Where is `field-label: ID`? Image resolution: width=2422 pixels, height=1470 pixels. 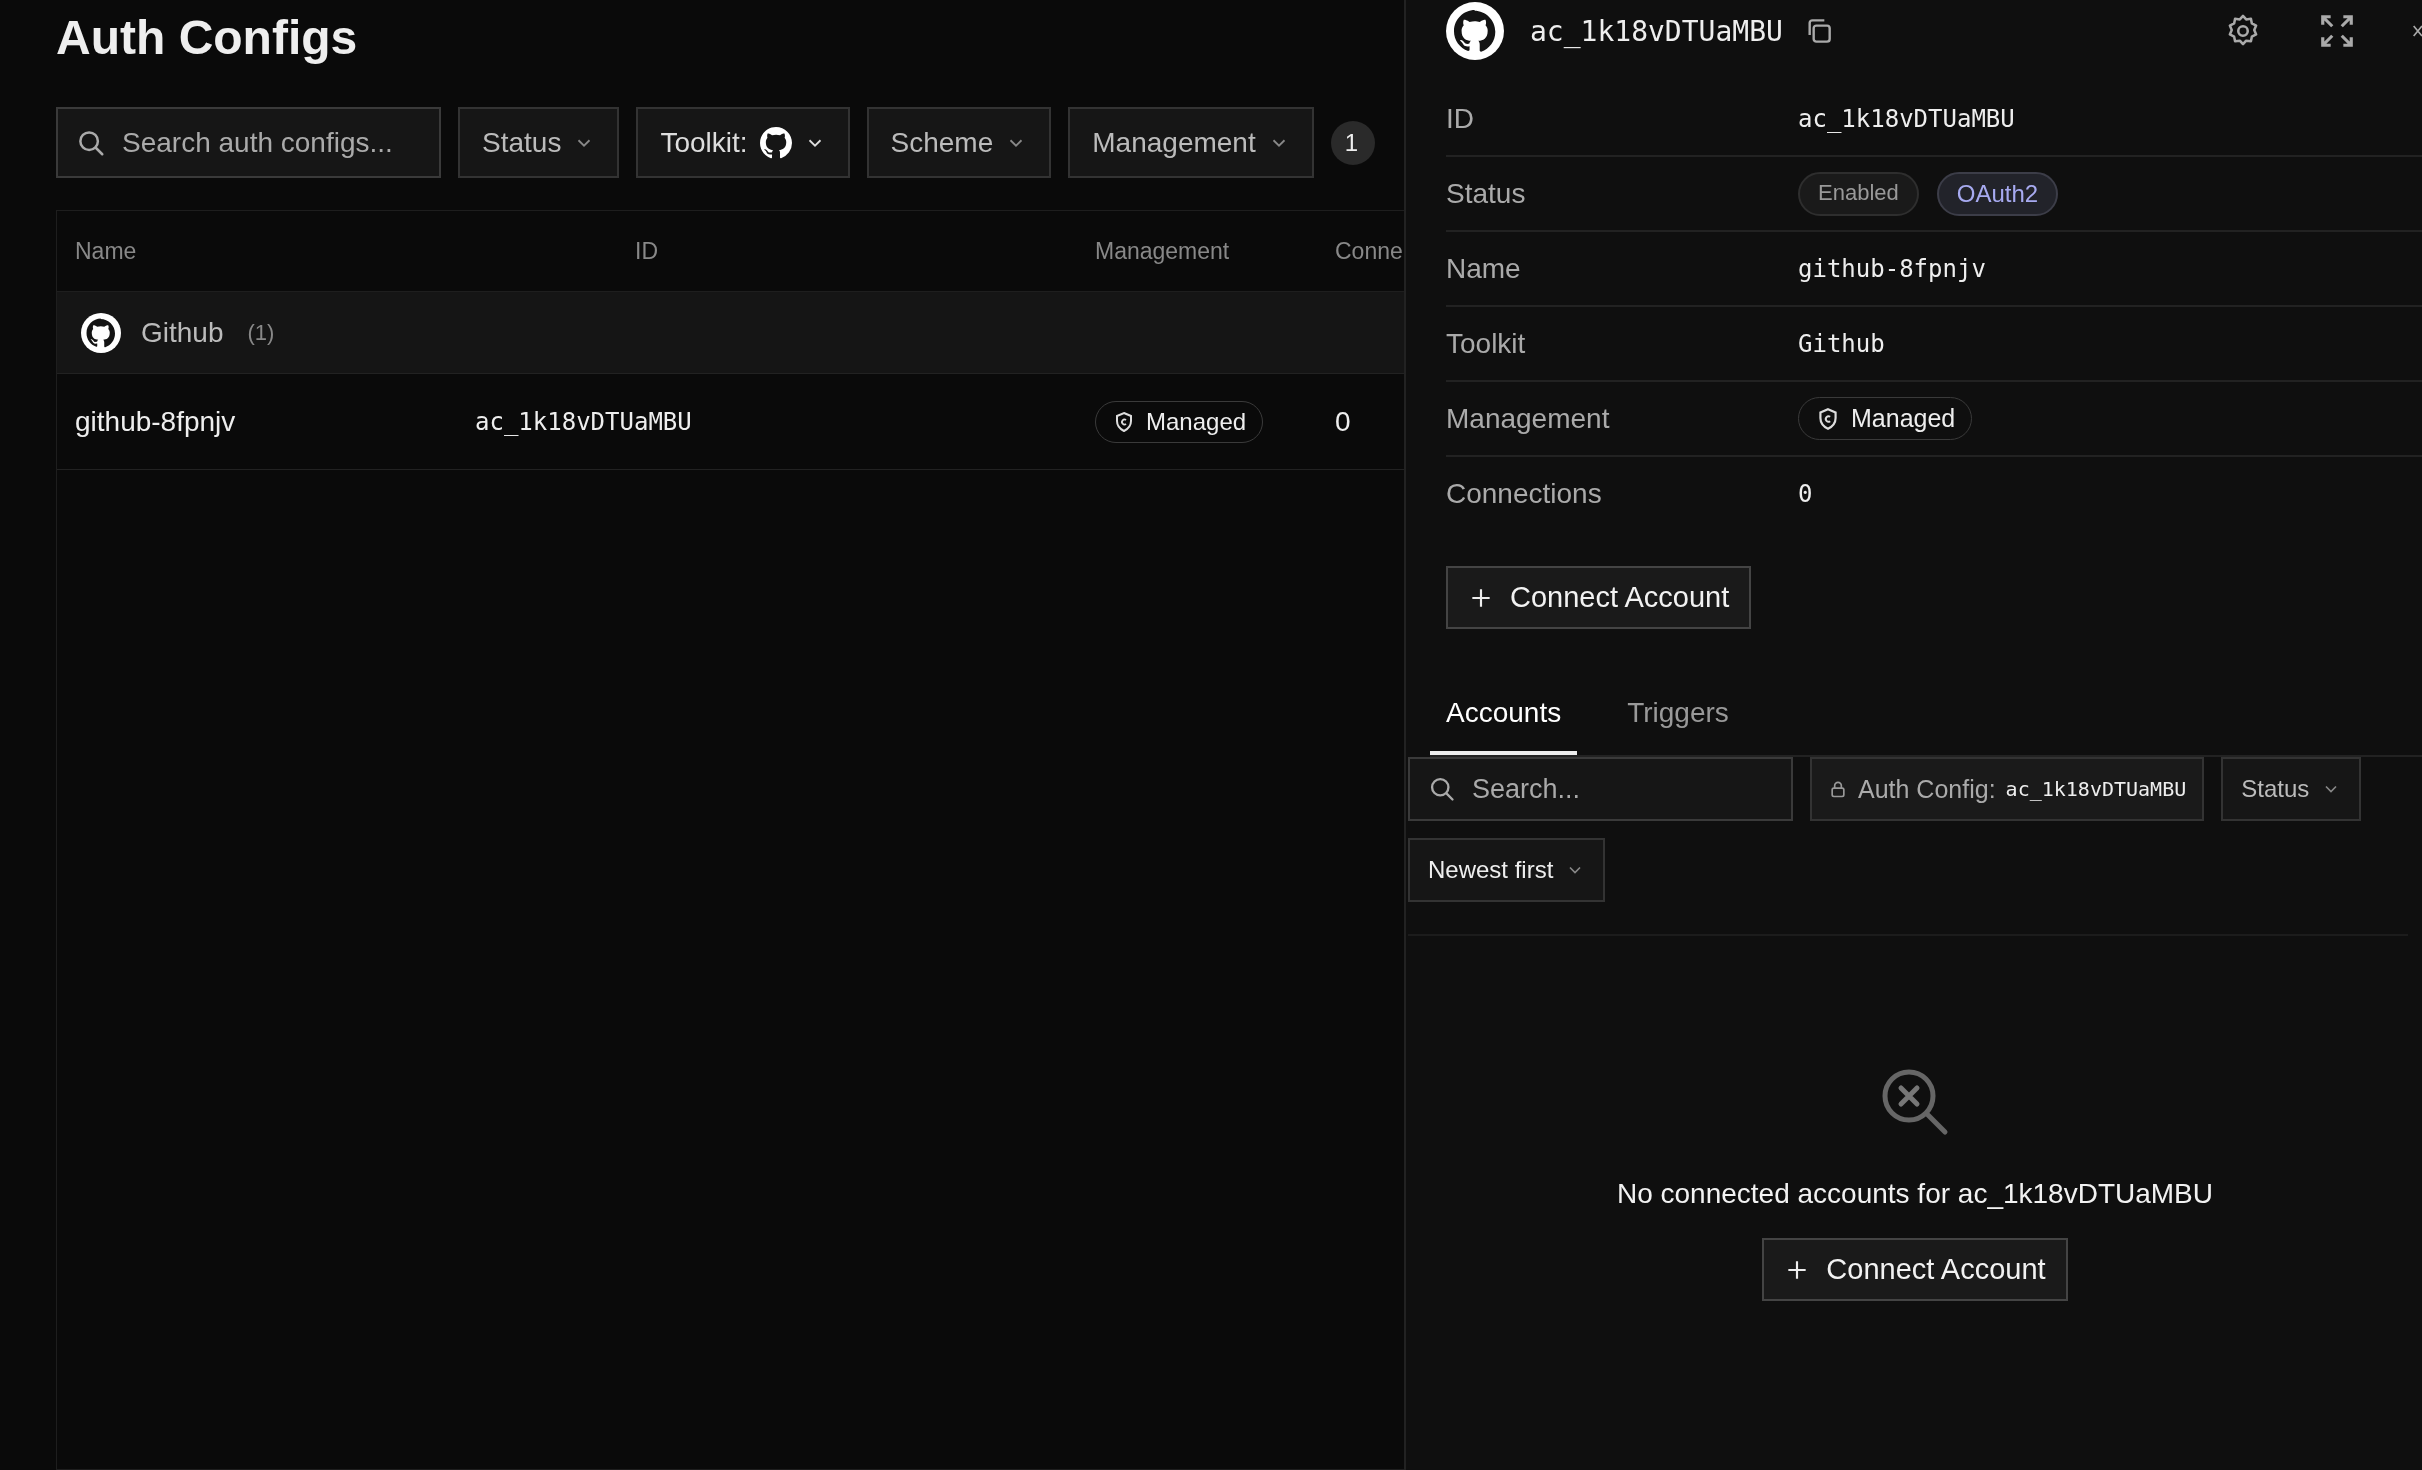
field-label: ID is located at coordinates (1460, 118).